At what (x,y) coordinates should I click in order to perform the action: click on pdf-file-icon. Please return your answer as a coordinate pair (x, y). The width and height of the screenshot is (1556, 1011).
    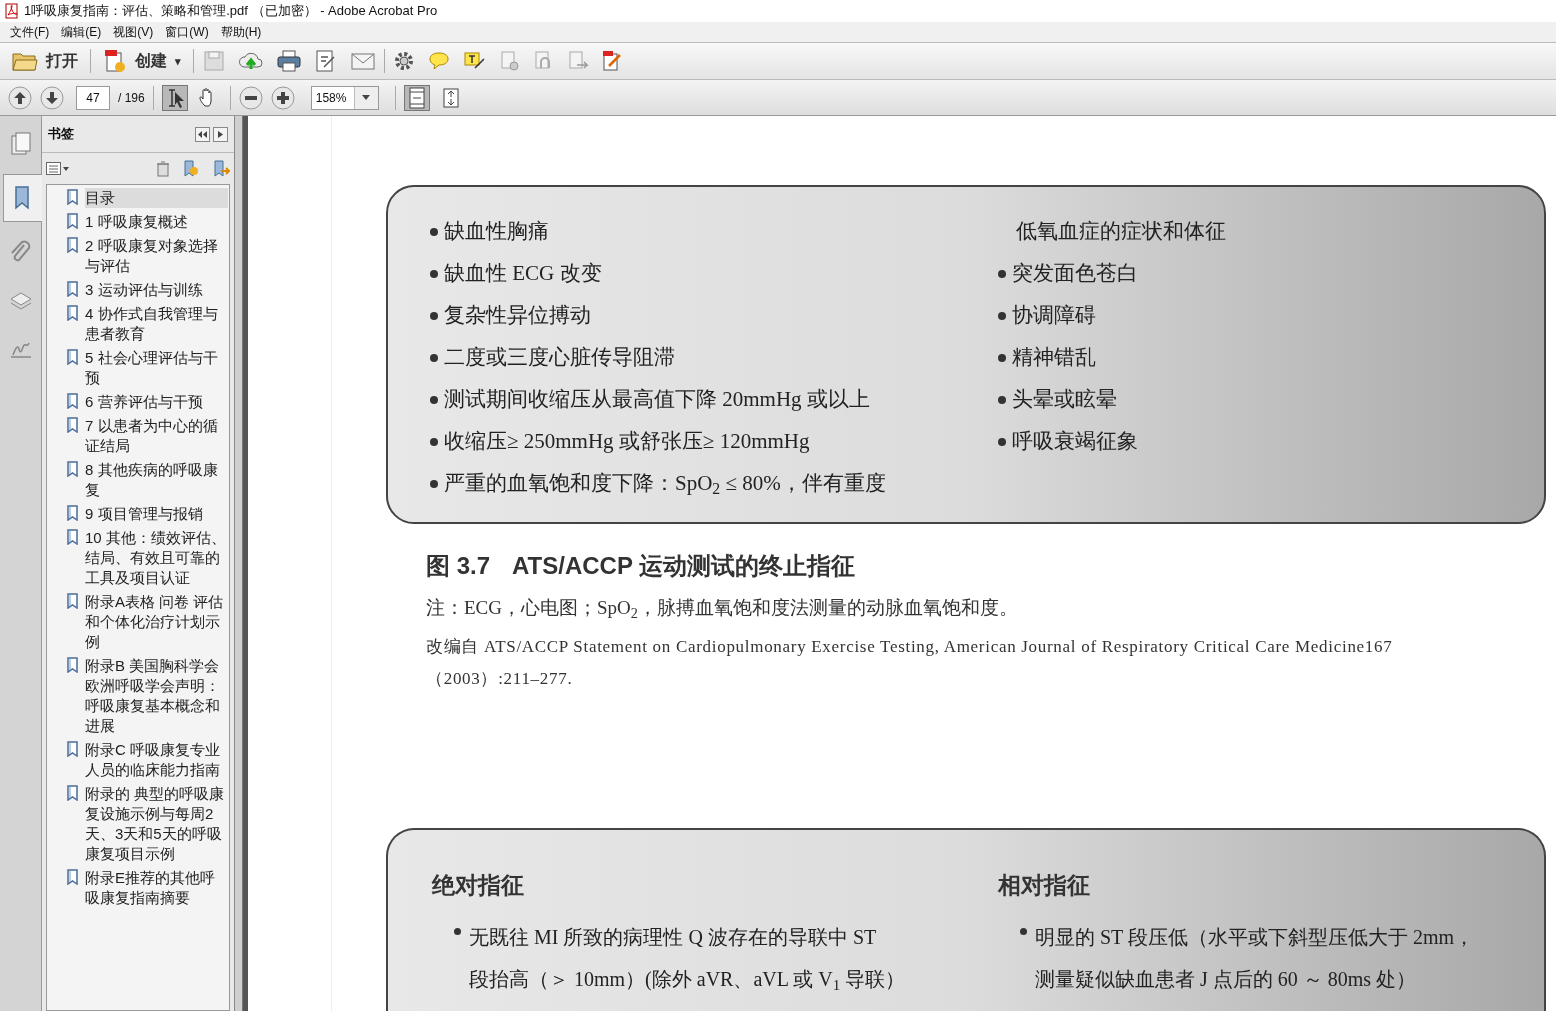
    Looking at the image, I should click on (12, 11).